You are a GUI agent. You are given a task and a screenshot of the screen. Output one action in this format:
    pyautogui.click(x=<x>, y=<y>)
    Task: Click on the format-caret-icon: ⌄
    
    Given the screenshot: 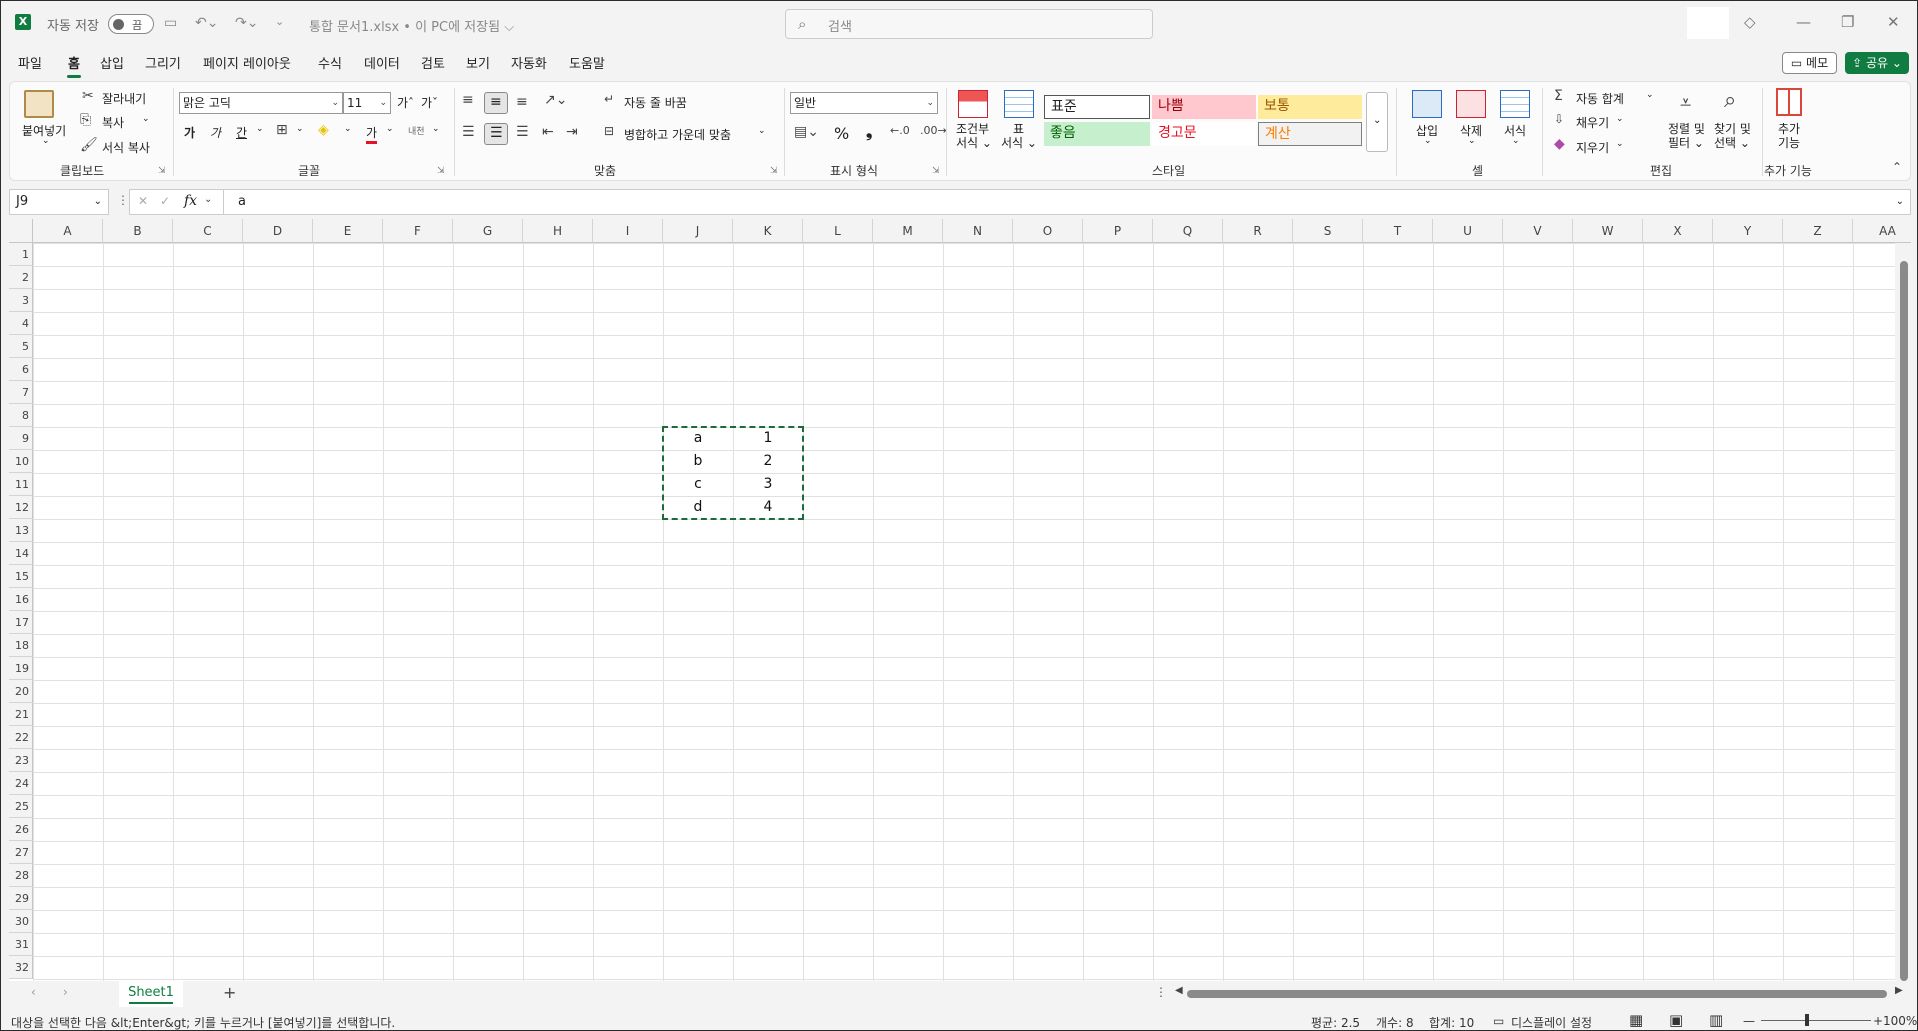 What is the action you would take?
    pyautogui.click(x=1516, y=141)
    